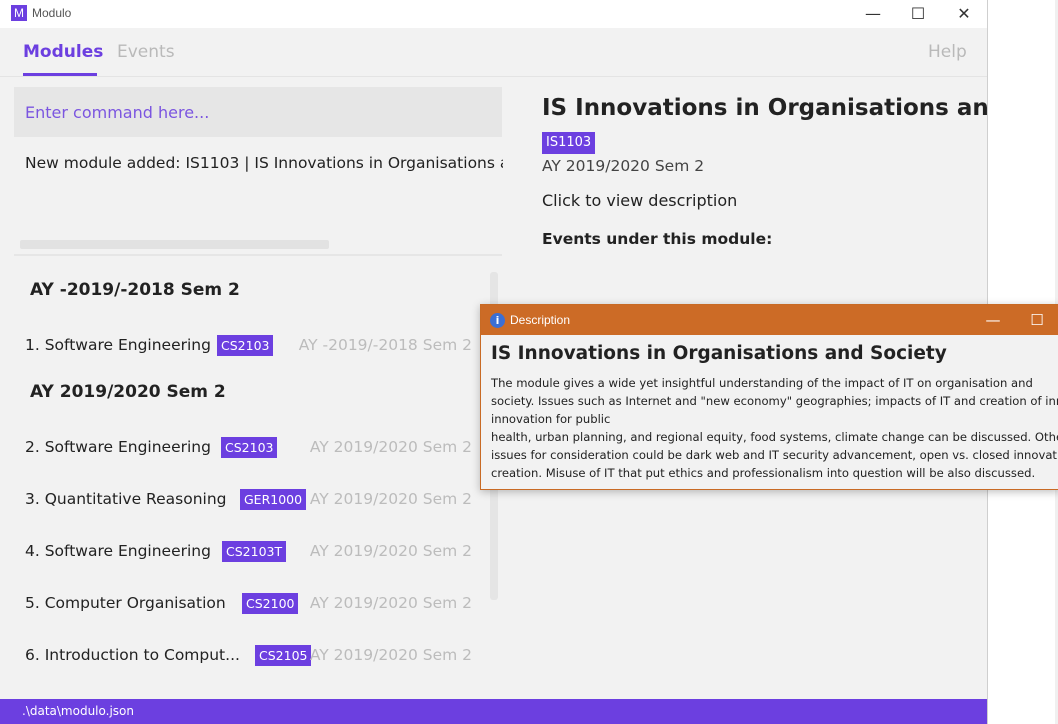  What do you see at coordinates (128, 392) in the screenshot?
I see `semester-group-header: AY 2019/2020 Sem 2` at bounding box center [128, 392].